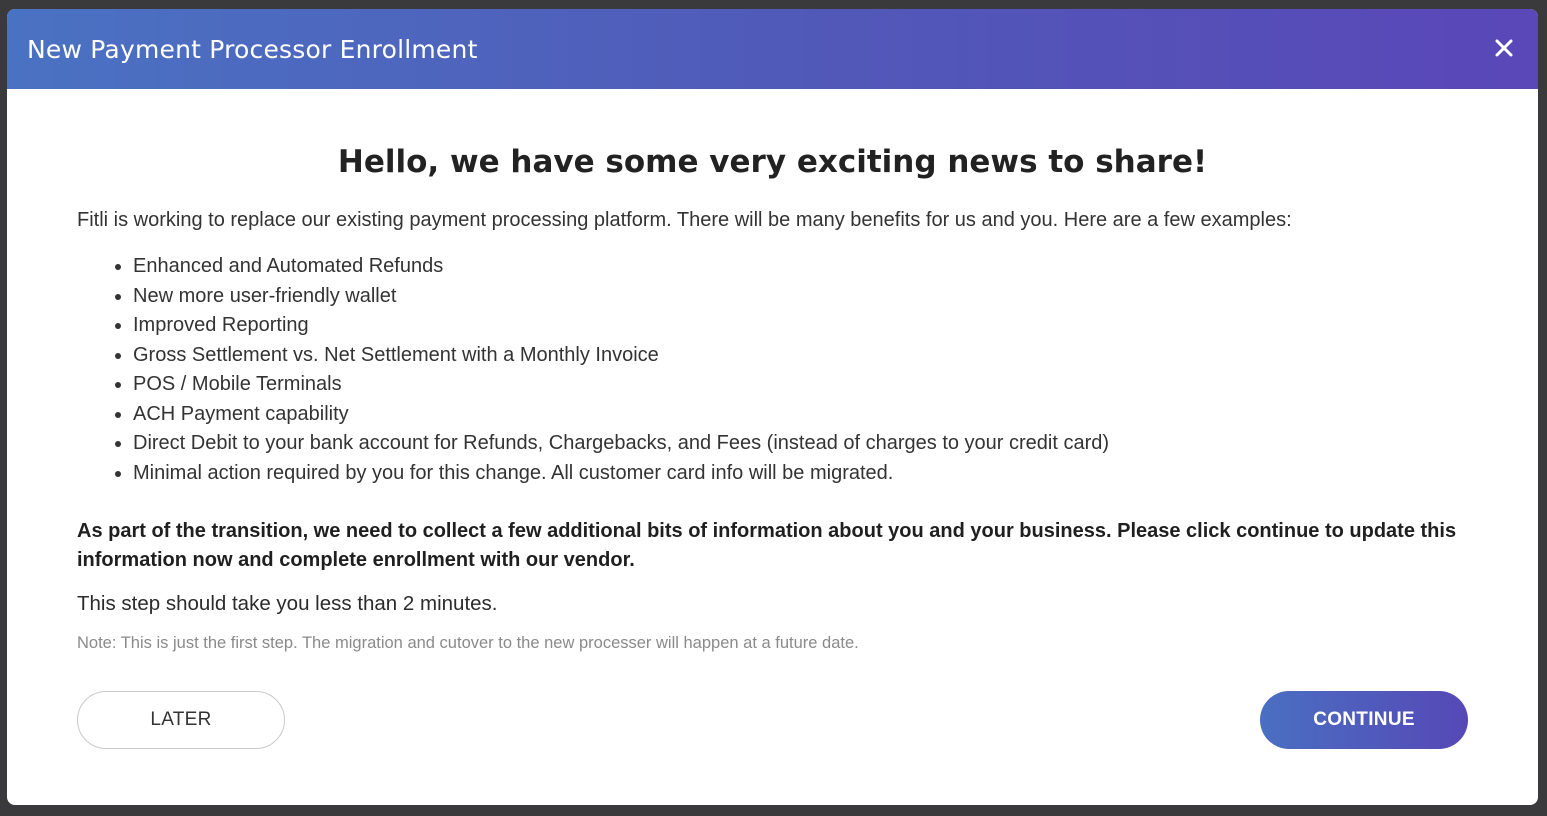 The image size is (1547, 816). I want to click on modal-actions: LATER CONTINUE, so click(772, 720).